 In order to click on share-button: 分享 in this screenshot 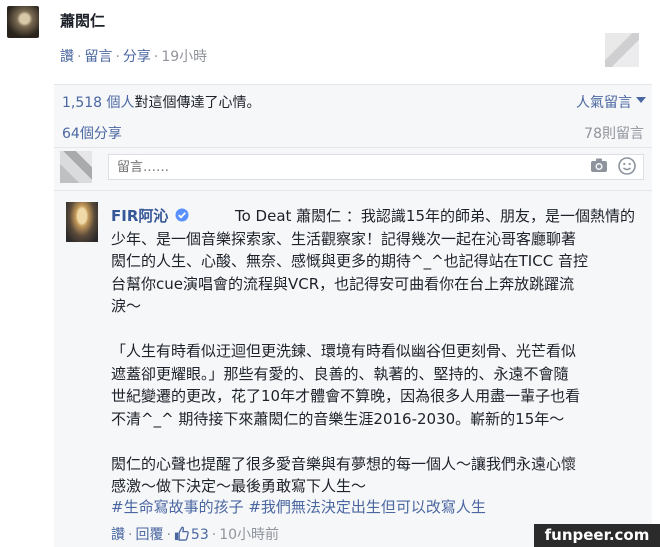, I will do `click(137, 57)`.